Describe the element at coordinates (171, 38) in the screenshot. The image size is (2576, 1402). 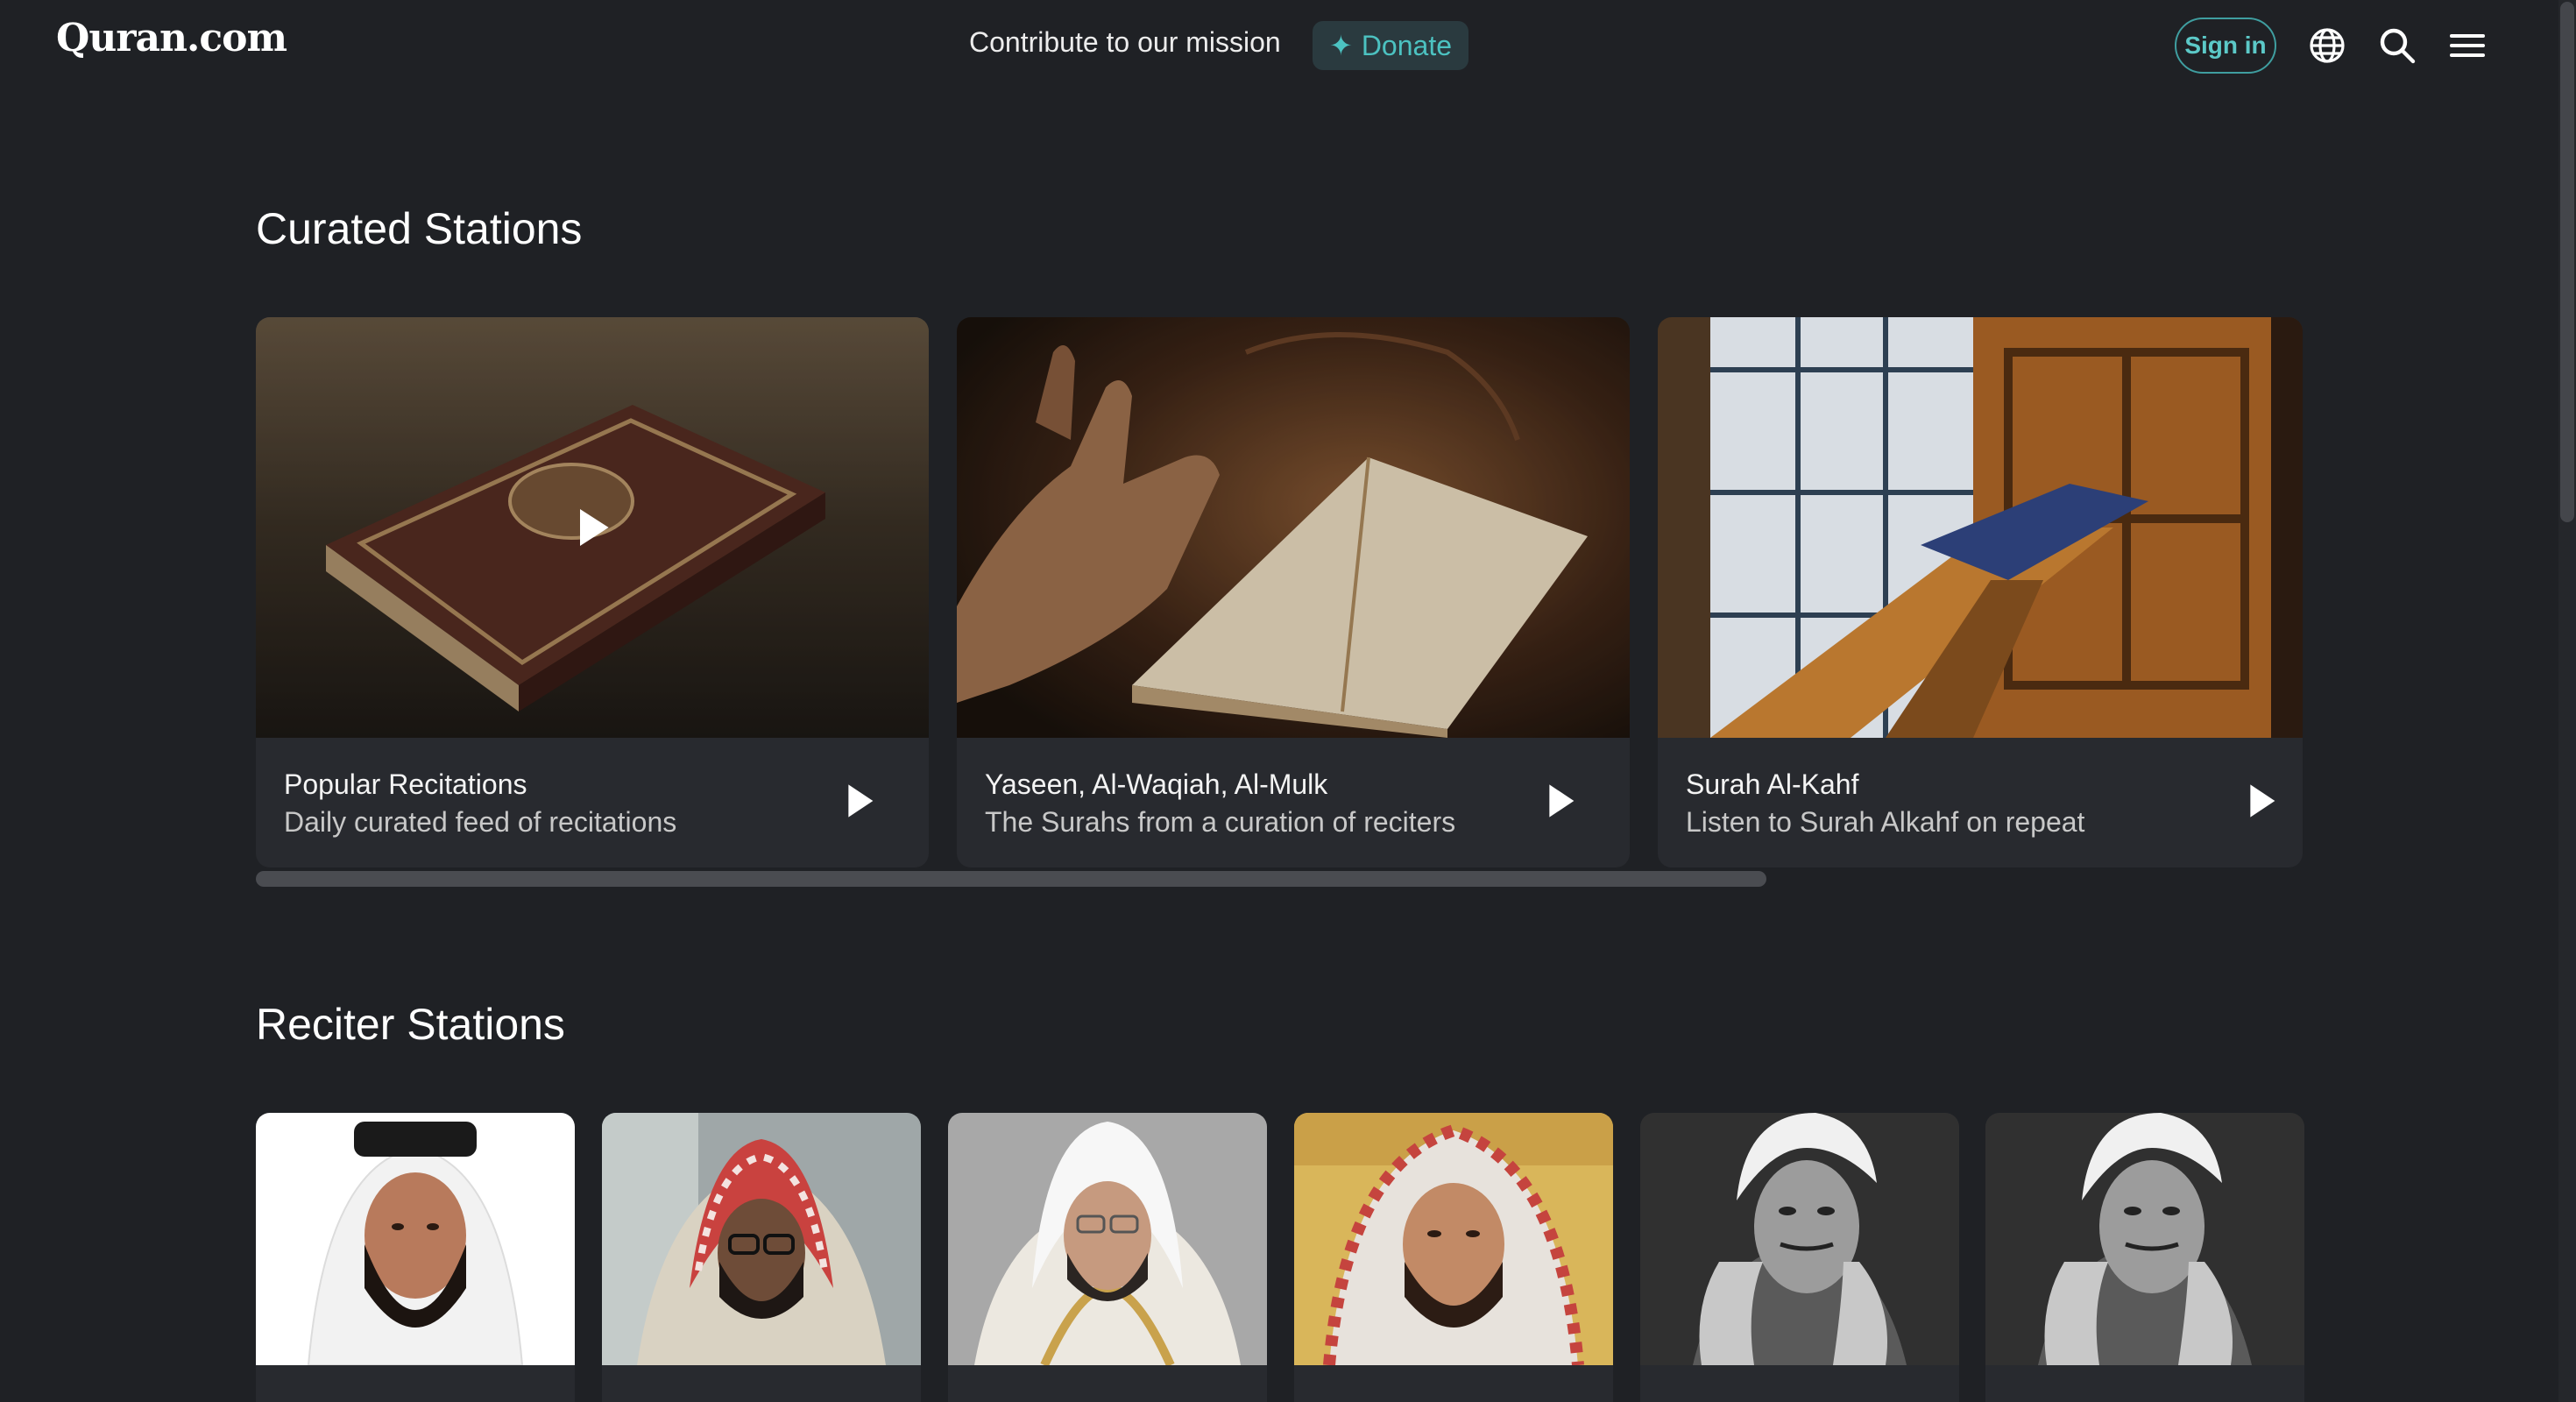
I see `site-logo: Quran.com` at that location.